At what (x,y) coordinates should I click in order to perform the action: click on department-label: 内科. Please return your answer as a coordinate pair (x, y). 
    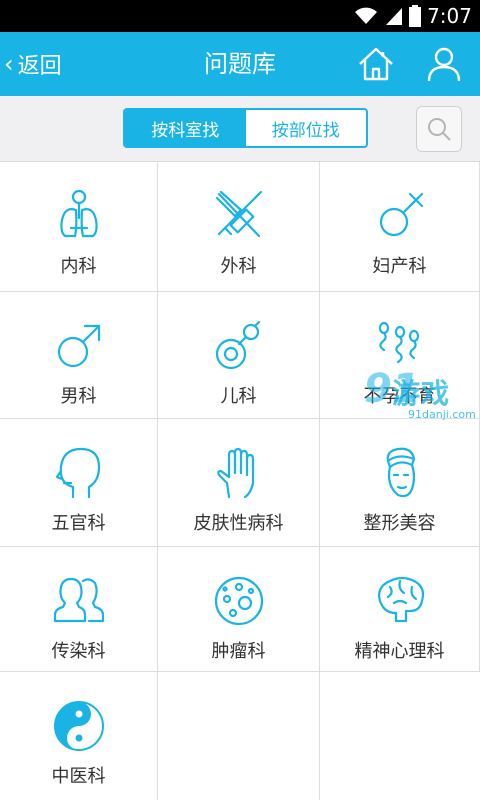
    Looking at the image, I should click on (78, 266).